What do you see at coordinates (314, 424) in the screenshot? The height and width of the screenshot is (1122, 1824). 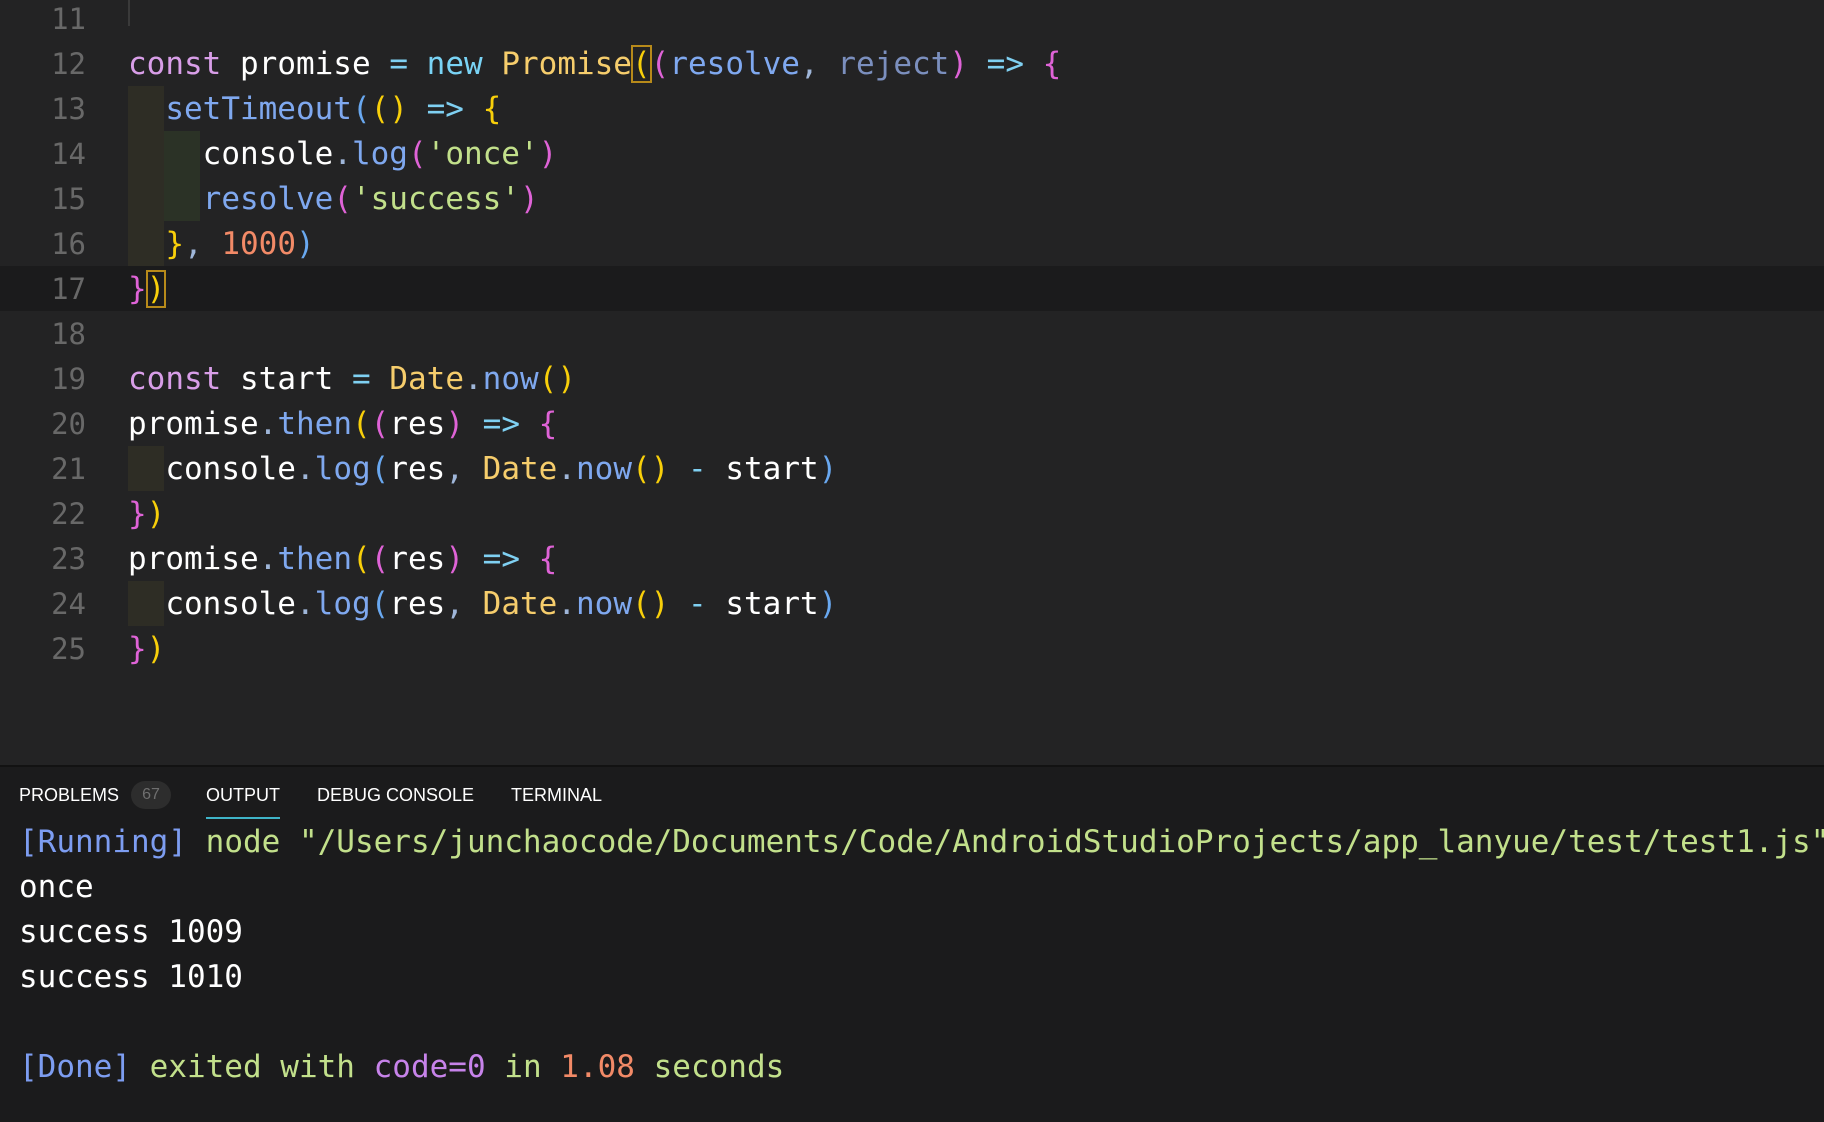 I see `code-token: then` at bounding box center [314, 424].